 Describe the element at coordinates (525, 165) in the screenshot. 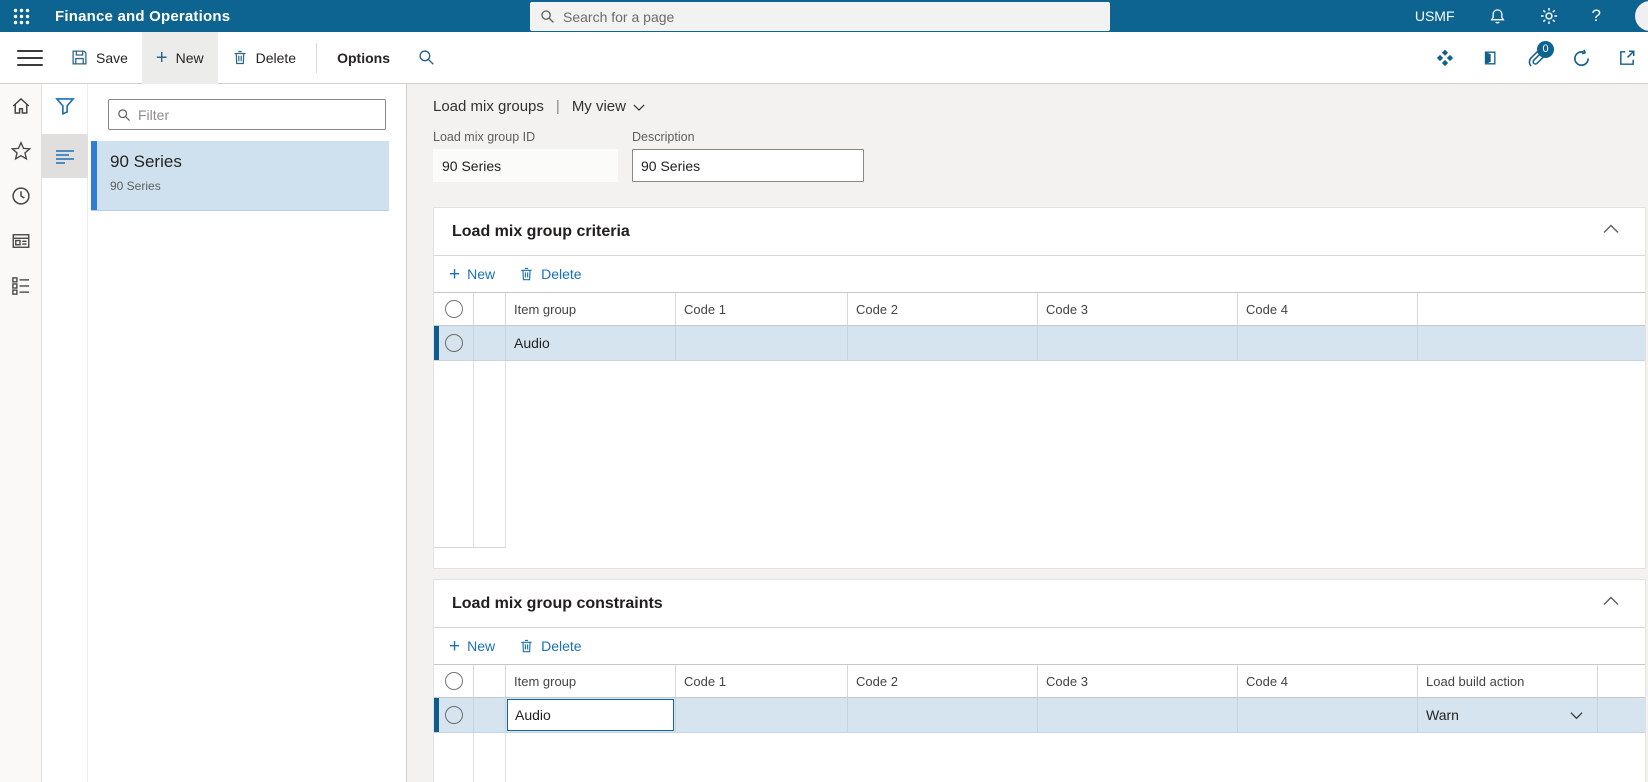

I see `load-mix-group-id-field: 90 Series` at that location.